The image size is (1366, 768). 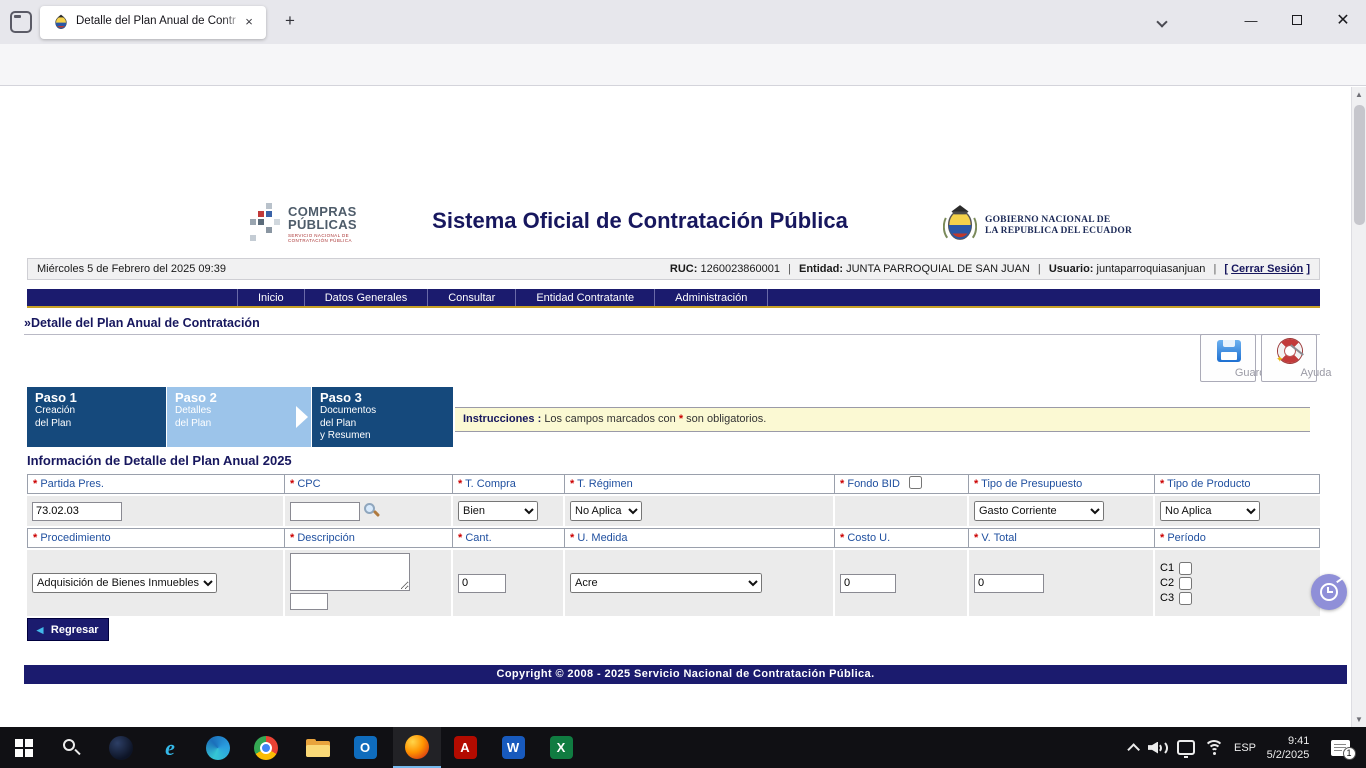 What do you see at coordinates (72, 747) in the screenshot?
I see `taskbar-search-button` at bounding box center [72, 747].